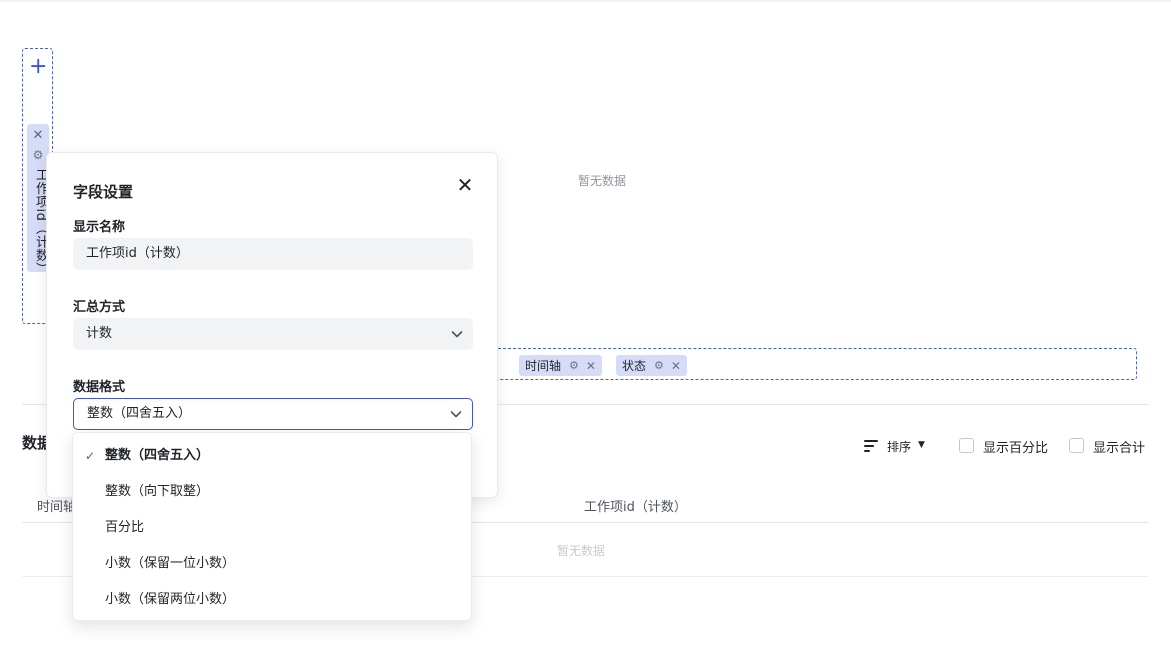 This screenshot has height=652, width=1171. Describe the element at coordinates (871, 445) in the screenshot. I see `sort-icon` at that location.